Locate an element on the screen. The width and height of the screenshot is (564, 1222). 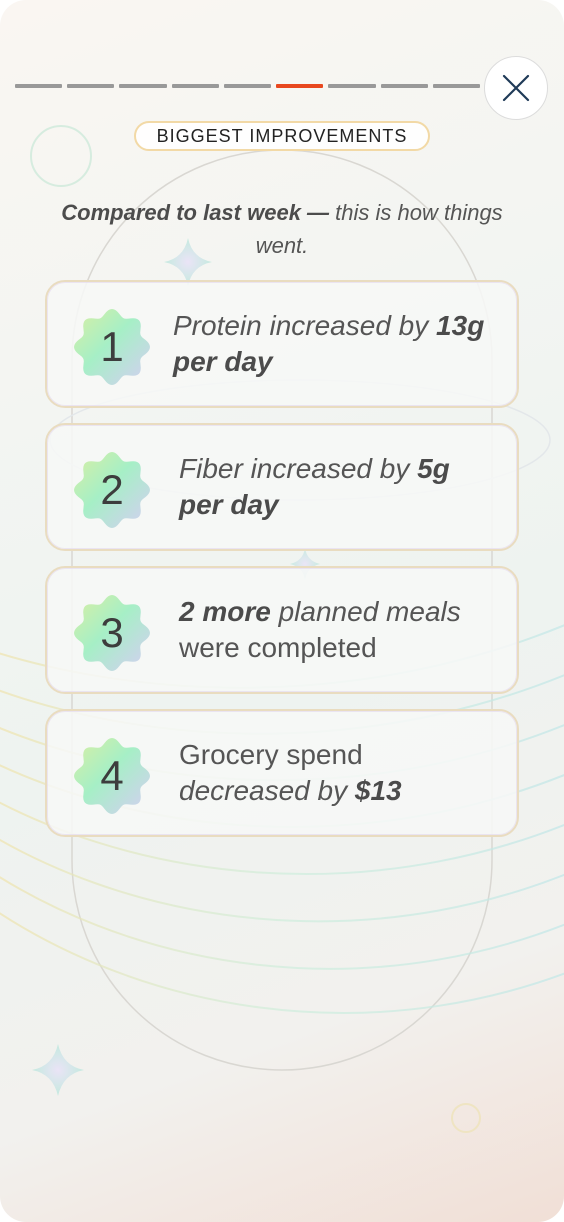
improvement-card: 1 Protein increased by 13g per day is located at coordinates (282, 344).